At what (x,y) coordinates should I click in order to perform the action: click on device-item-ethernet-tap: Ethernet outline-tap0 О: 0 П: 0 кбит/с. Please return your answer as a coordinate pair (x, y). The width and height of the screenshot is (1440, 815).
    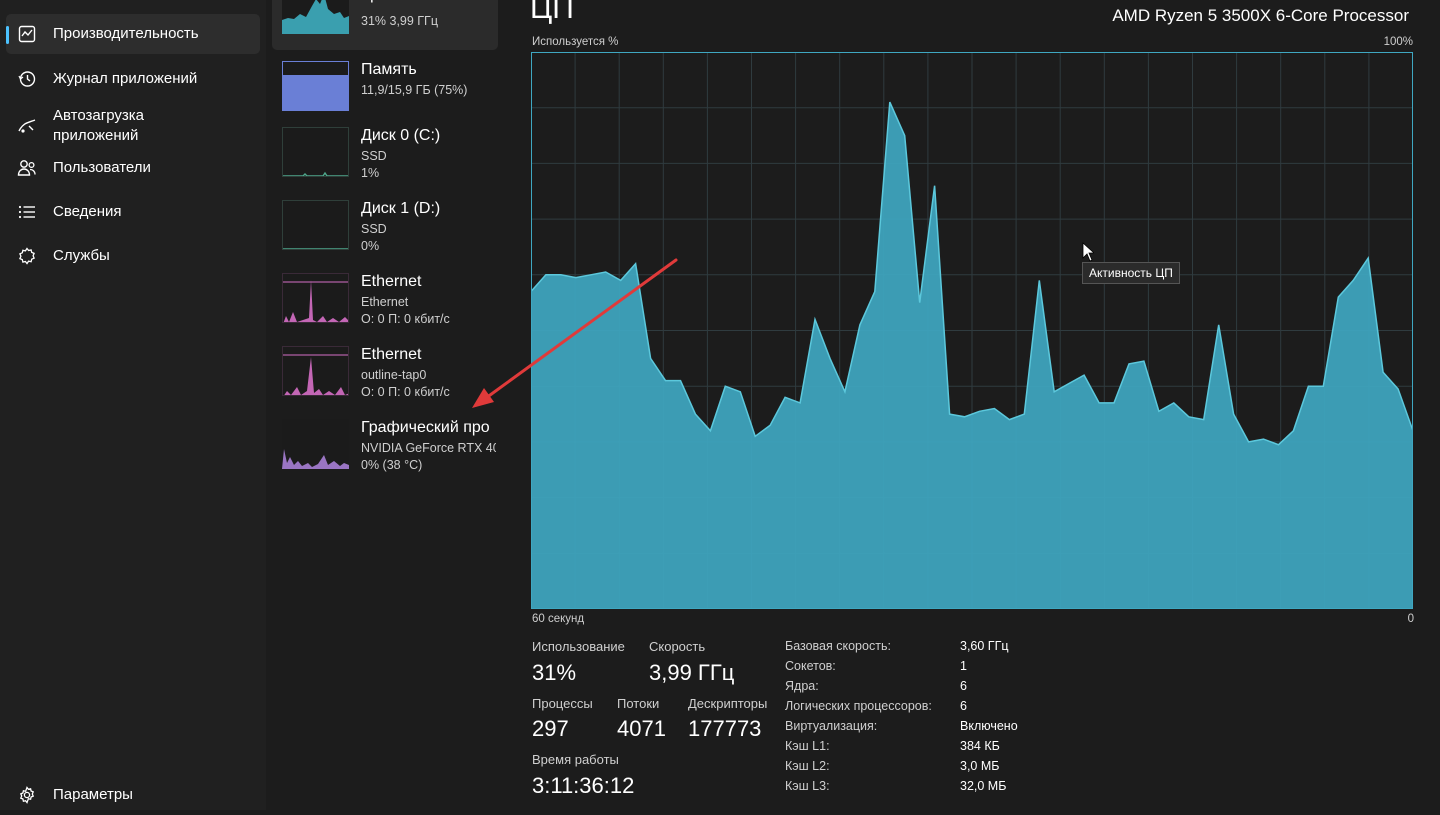
    Looking at the image, I should click on (385, 377).